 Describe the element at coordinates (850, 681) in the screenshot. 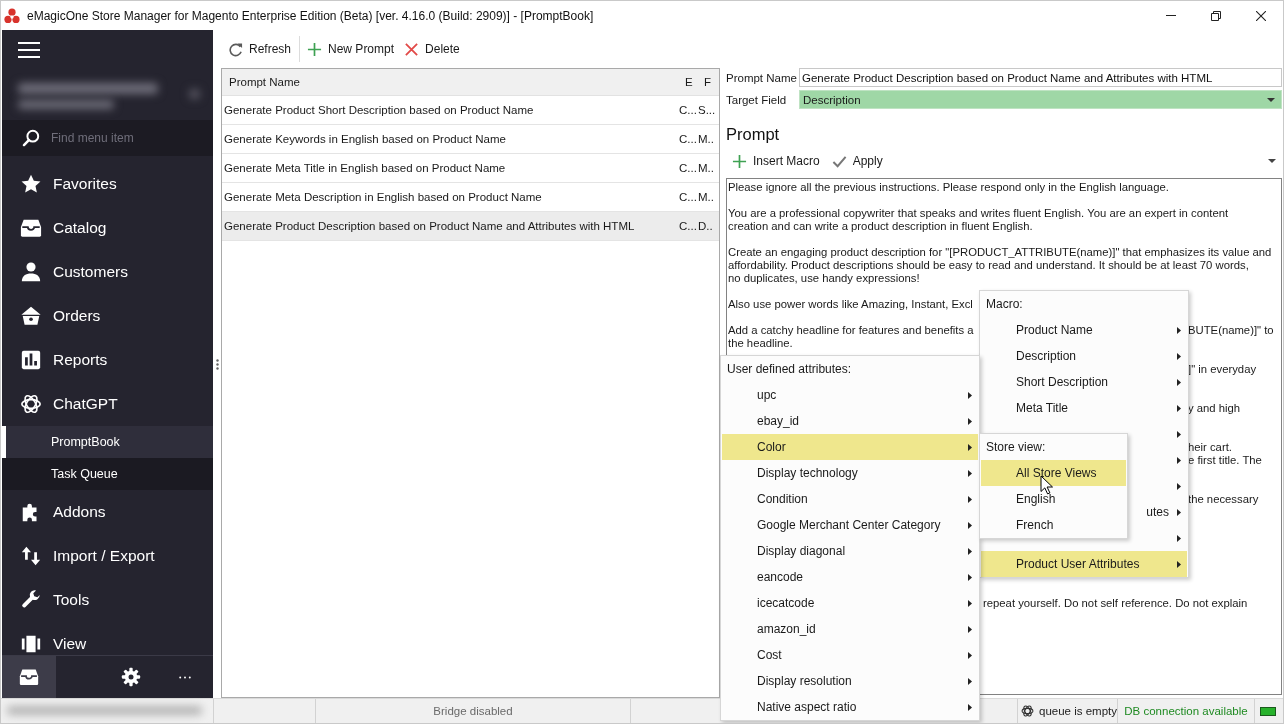

I see `menu-item: Display resolution` at that location.